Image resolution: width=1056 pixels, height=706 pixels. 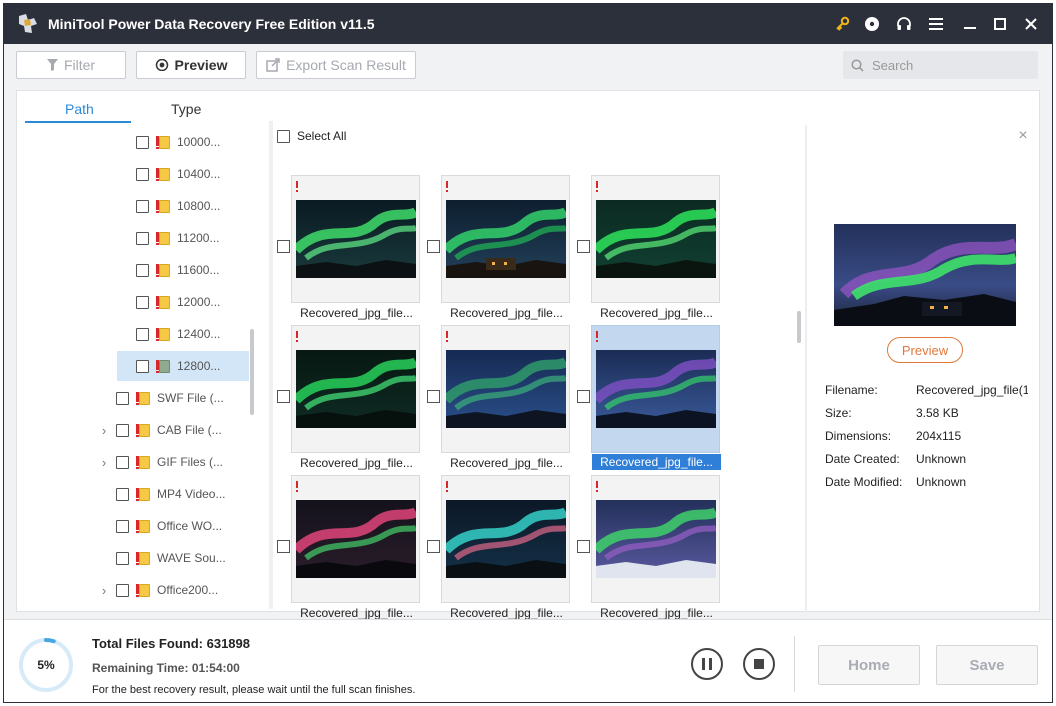 I want to click on maximize-icon, so click(x=1000, y=24).